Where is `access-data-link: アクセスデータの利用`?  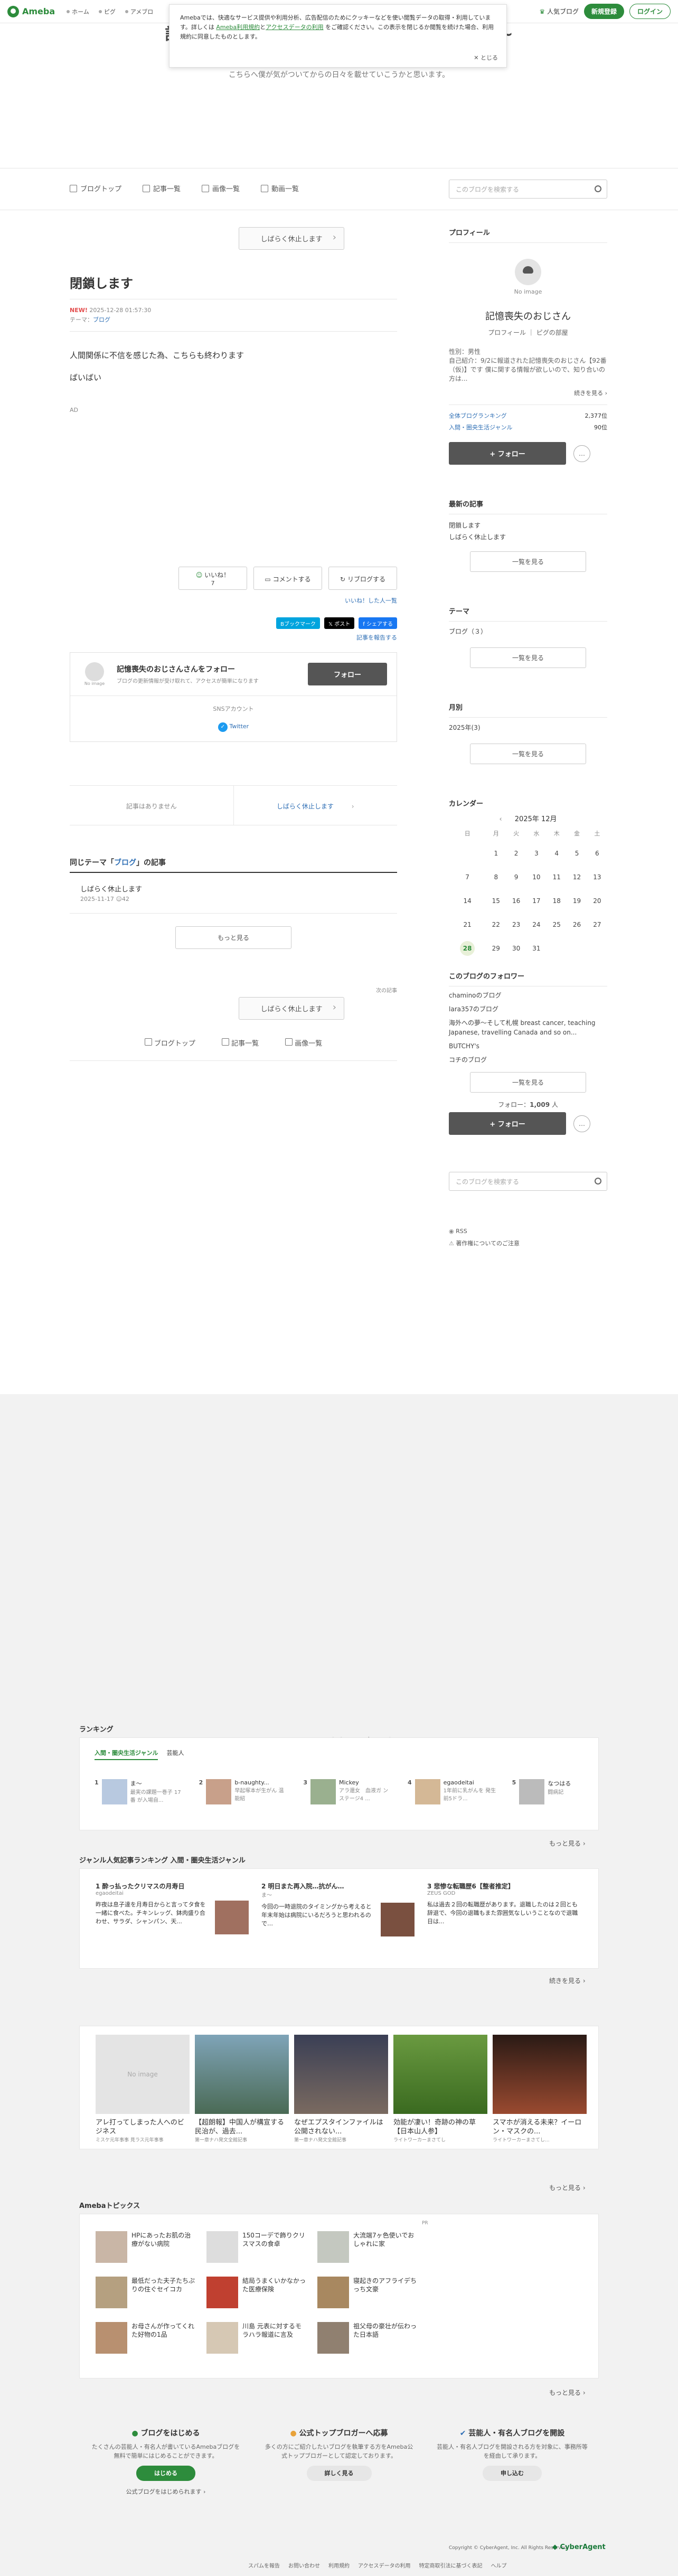
access-data-link: アクセスデータの利用 is located at coordinates (295, 27).